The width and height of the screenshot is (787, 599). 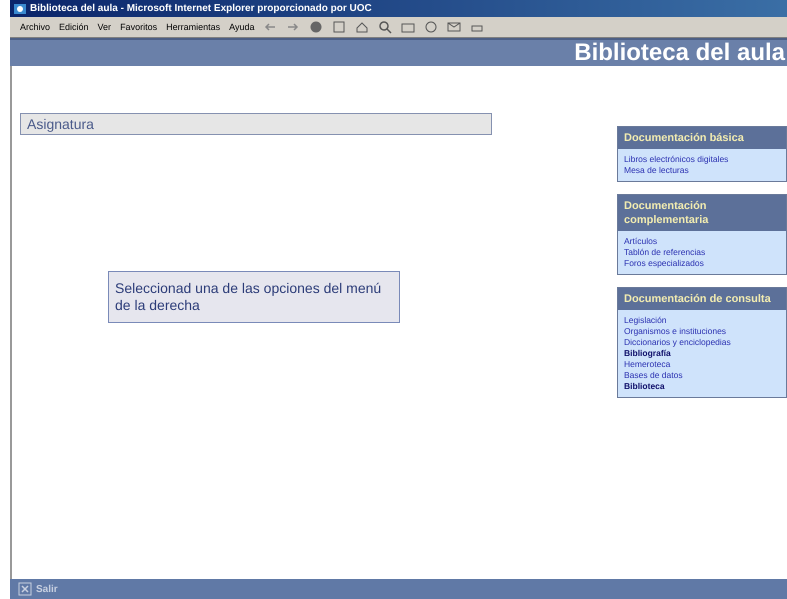 What do you see at coordinates (702, 386) in the screenshot?
I see `menu-link: Biblioteca` at bounding box center [702, 386].